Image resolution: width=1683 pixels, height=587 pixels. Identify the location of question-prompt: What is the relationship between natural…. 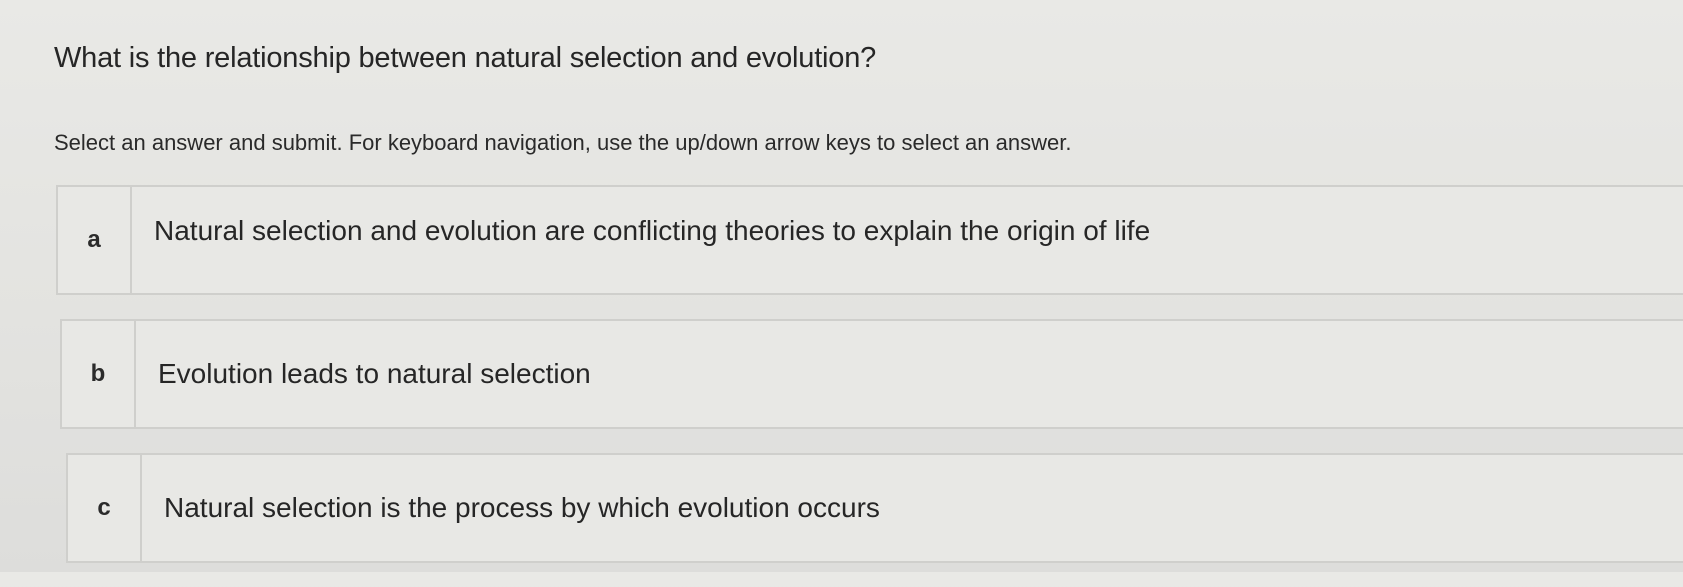
(465, 58).